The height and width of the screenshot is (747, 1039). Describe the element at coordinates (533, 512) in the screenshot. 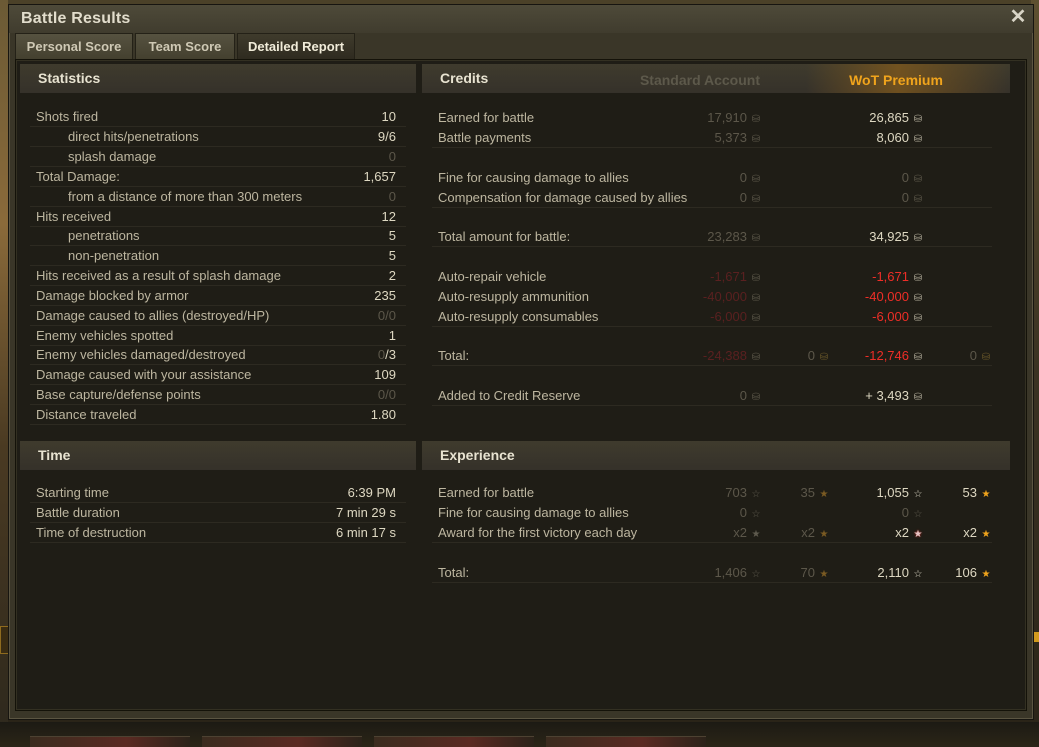

I see `exp-label: Fine for causing damage to allies` at that location.